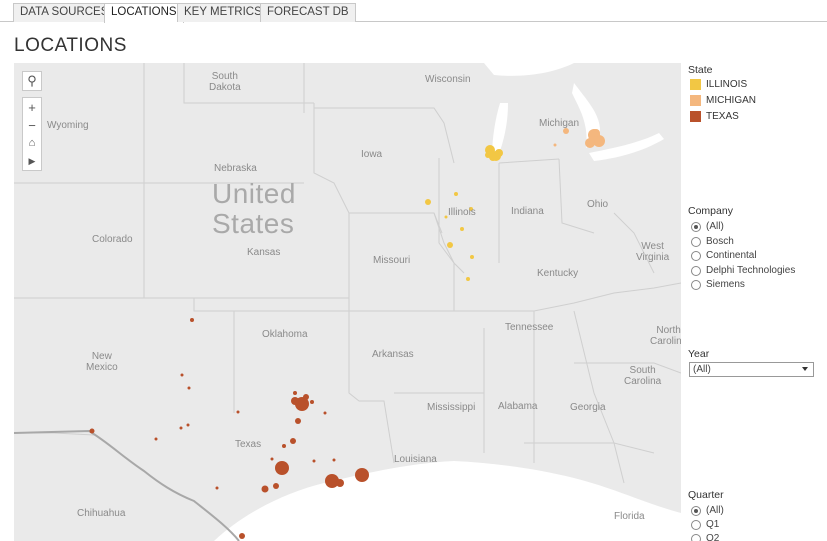 The height and width of the screenshot is (541, 827). What do you see at coordinates (699, 354) in the screenshot?
I see `year-filter-title: Year` at bounding box center [699, 354].